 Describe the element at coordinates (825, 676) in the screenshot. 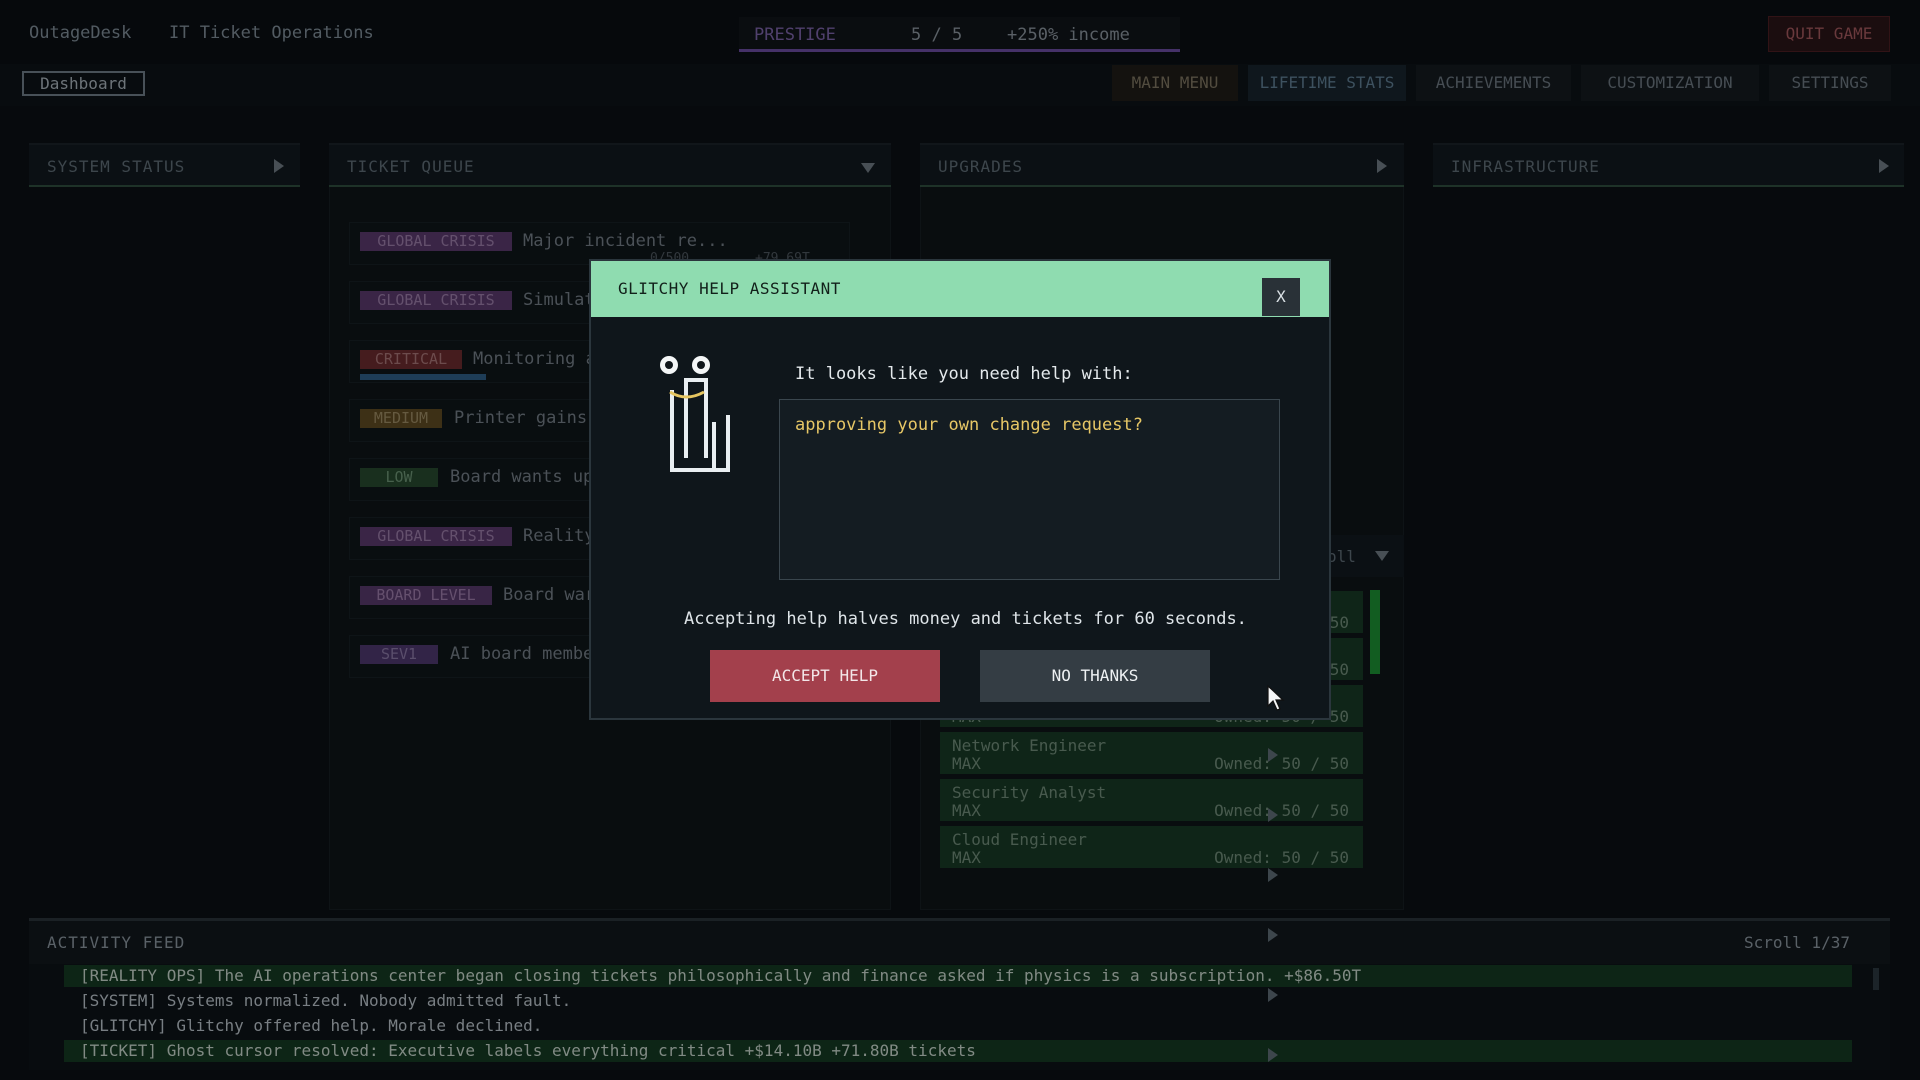

I see `accept-help-button: ACCEPT HELP` at that location.